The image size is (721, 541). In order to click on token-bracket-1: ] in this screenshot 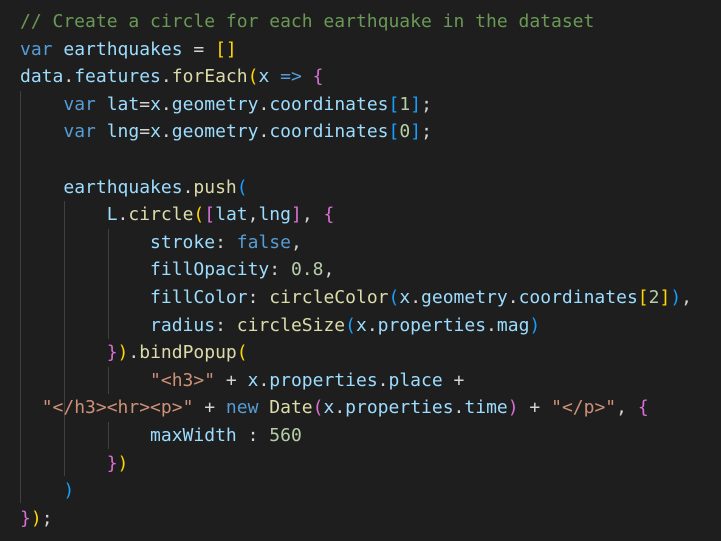, I will do `click(665, 297)`.